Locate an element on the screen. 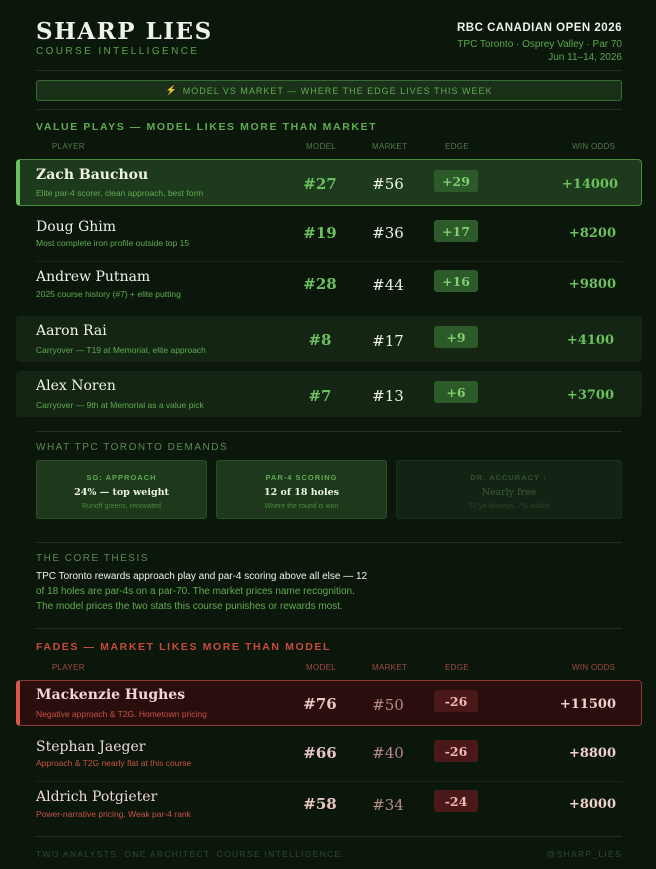  thesis-title: THE CORE THESIS is located at coordinates (92, 558).